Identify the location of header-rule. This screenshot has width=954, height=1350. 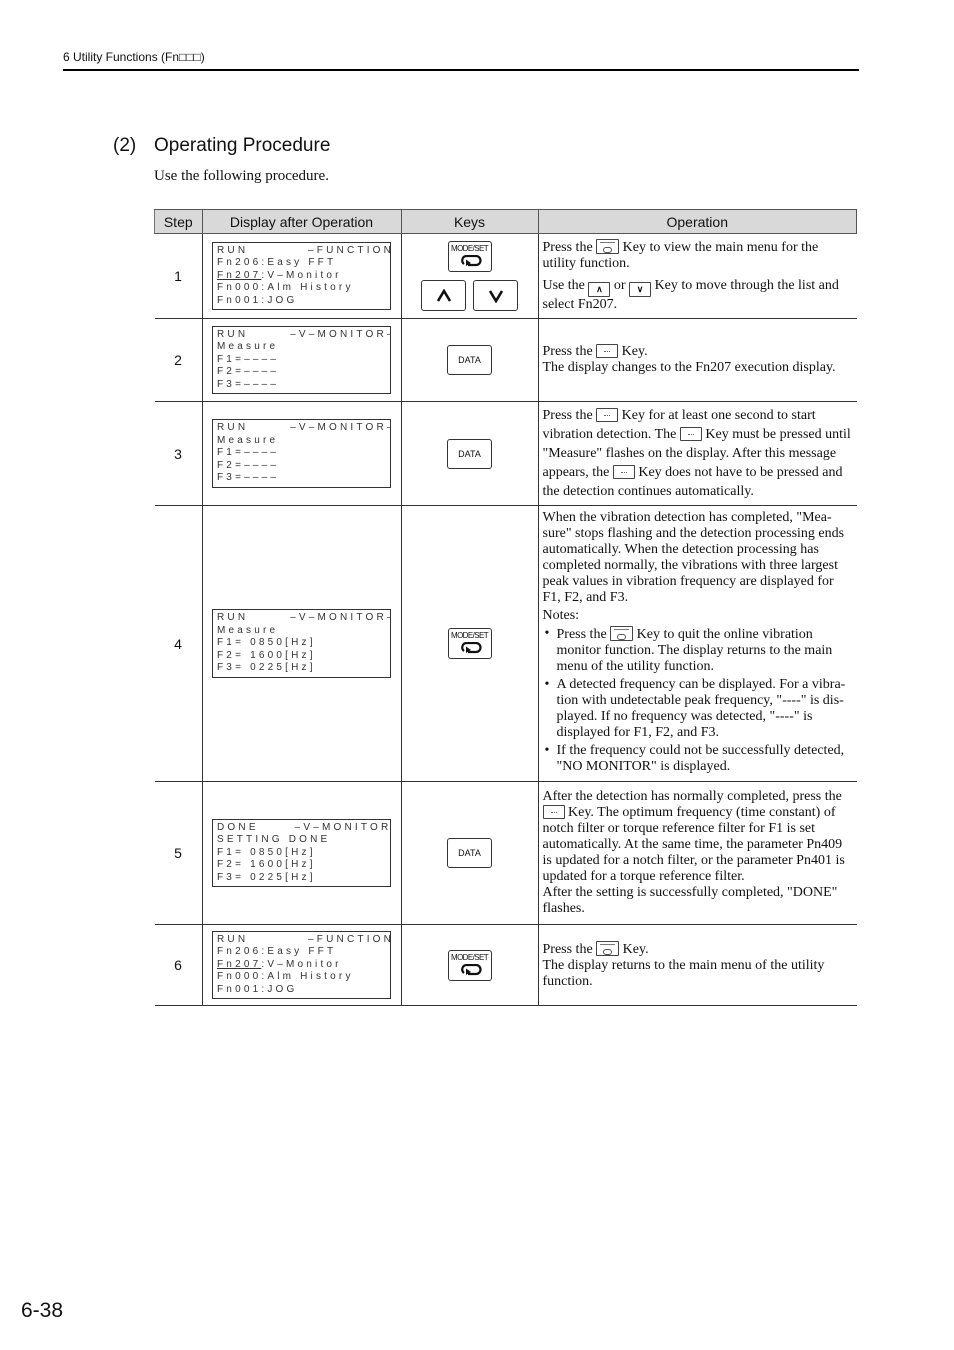
(461, 70).